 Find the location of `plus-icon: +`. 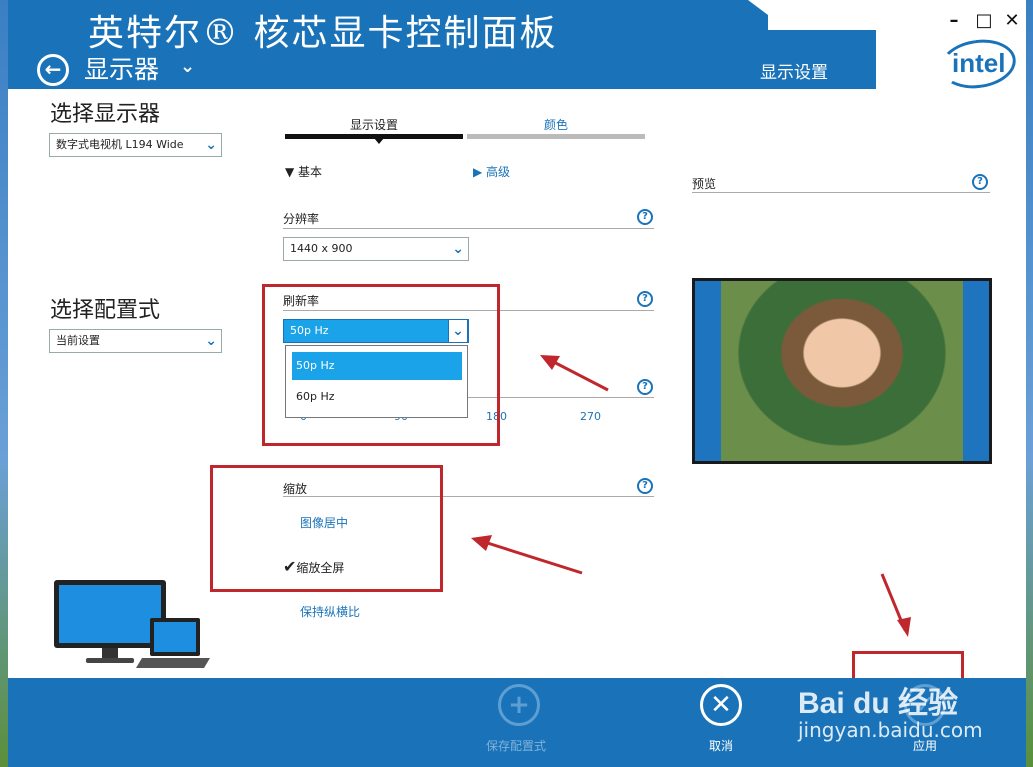

plus-icon: + is located at coordinates (519, 705).